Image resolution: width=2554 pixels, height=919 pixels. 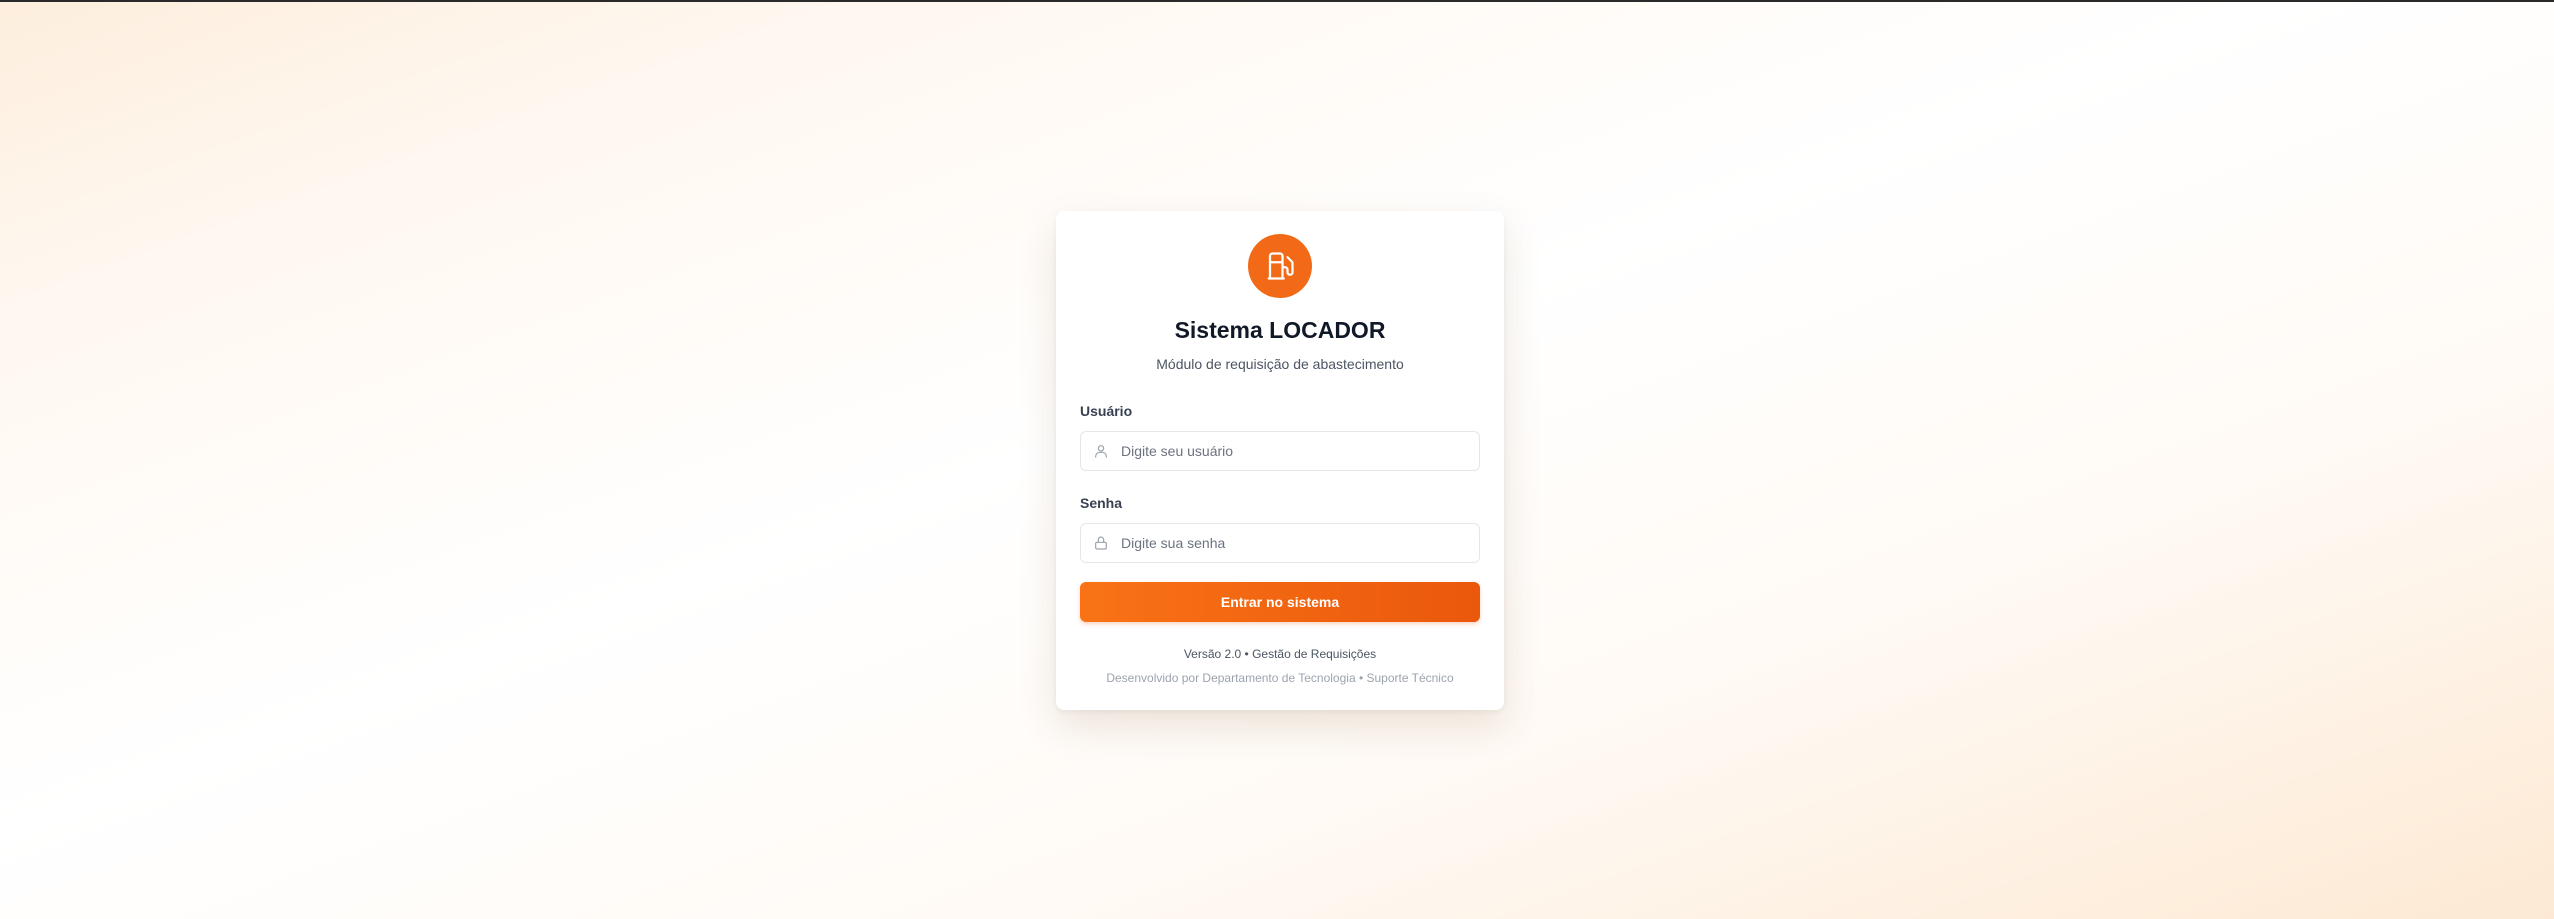 What do you see at coordinates (1101, 451) in the screenshot?
I see `user-icon` at bounding box center [1101, 451].